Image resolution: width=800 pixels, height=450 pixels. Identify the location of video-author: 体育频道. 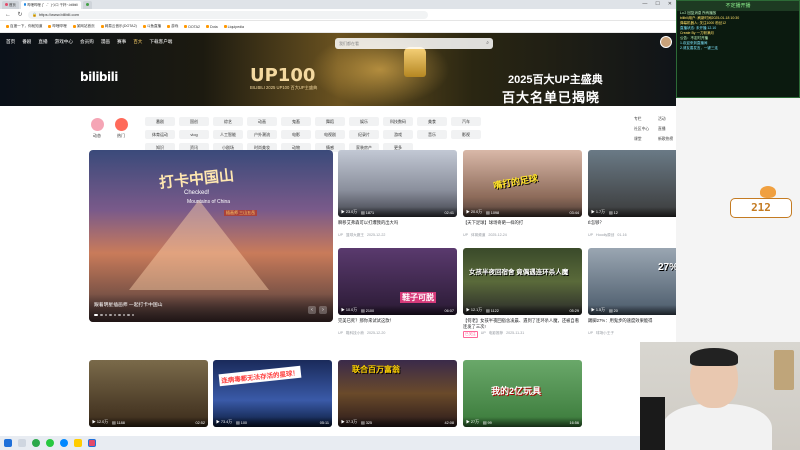
(478, 235).